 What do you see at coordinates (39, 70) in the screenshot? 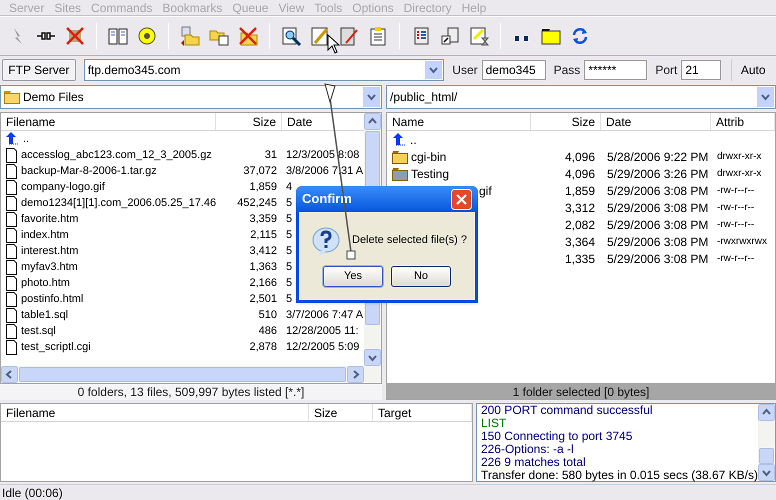
I see `ftp-server-button: FTP Server` at bounding box center [39, 70].